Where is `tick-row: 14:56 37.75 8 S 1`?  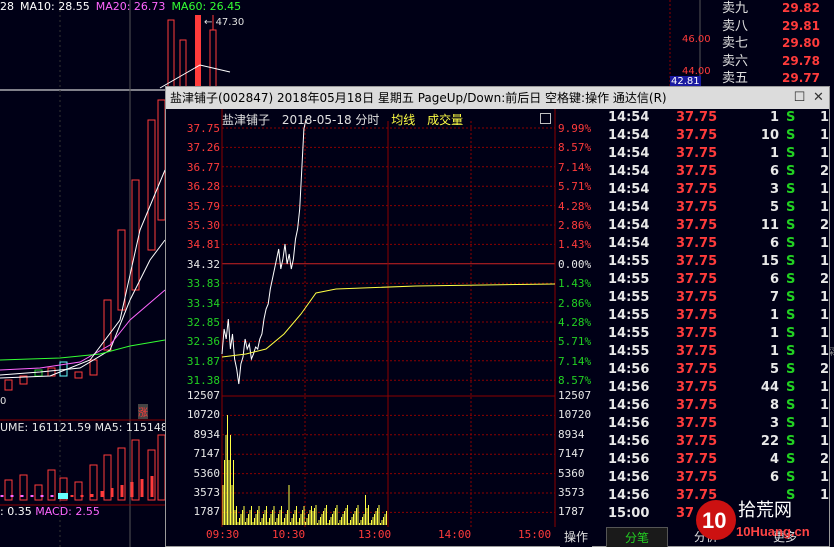 tick-row: 14:56 37.75 8 S 1 is located at coordinates (718, 406).